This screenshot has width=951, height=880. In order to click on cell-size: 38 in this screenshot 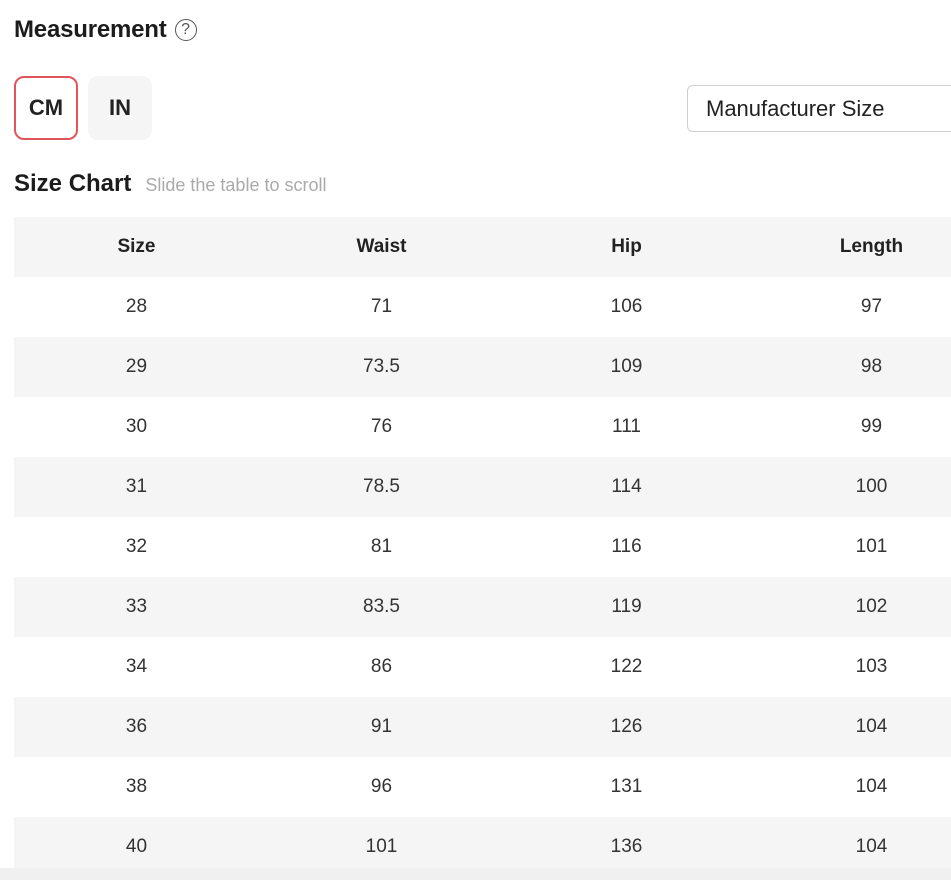, I will do `click(136, 786)`.